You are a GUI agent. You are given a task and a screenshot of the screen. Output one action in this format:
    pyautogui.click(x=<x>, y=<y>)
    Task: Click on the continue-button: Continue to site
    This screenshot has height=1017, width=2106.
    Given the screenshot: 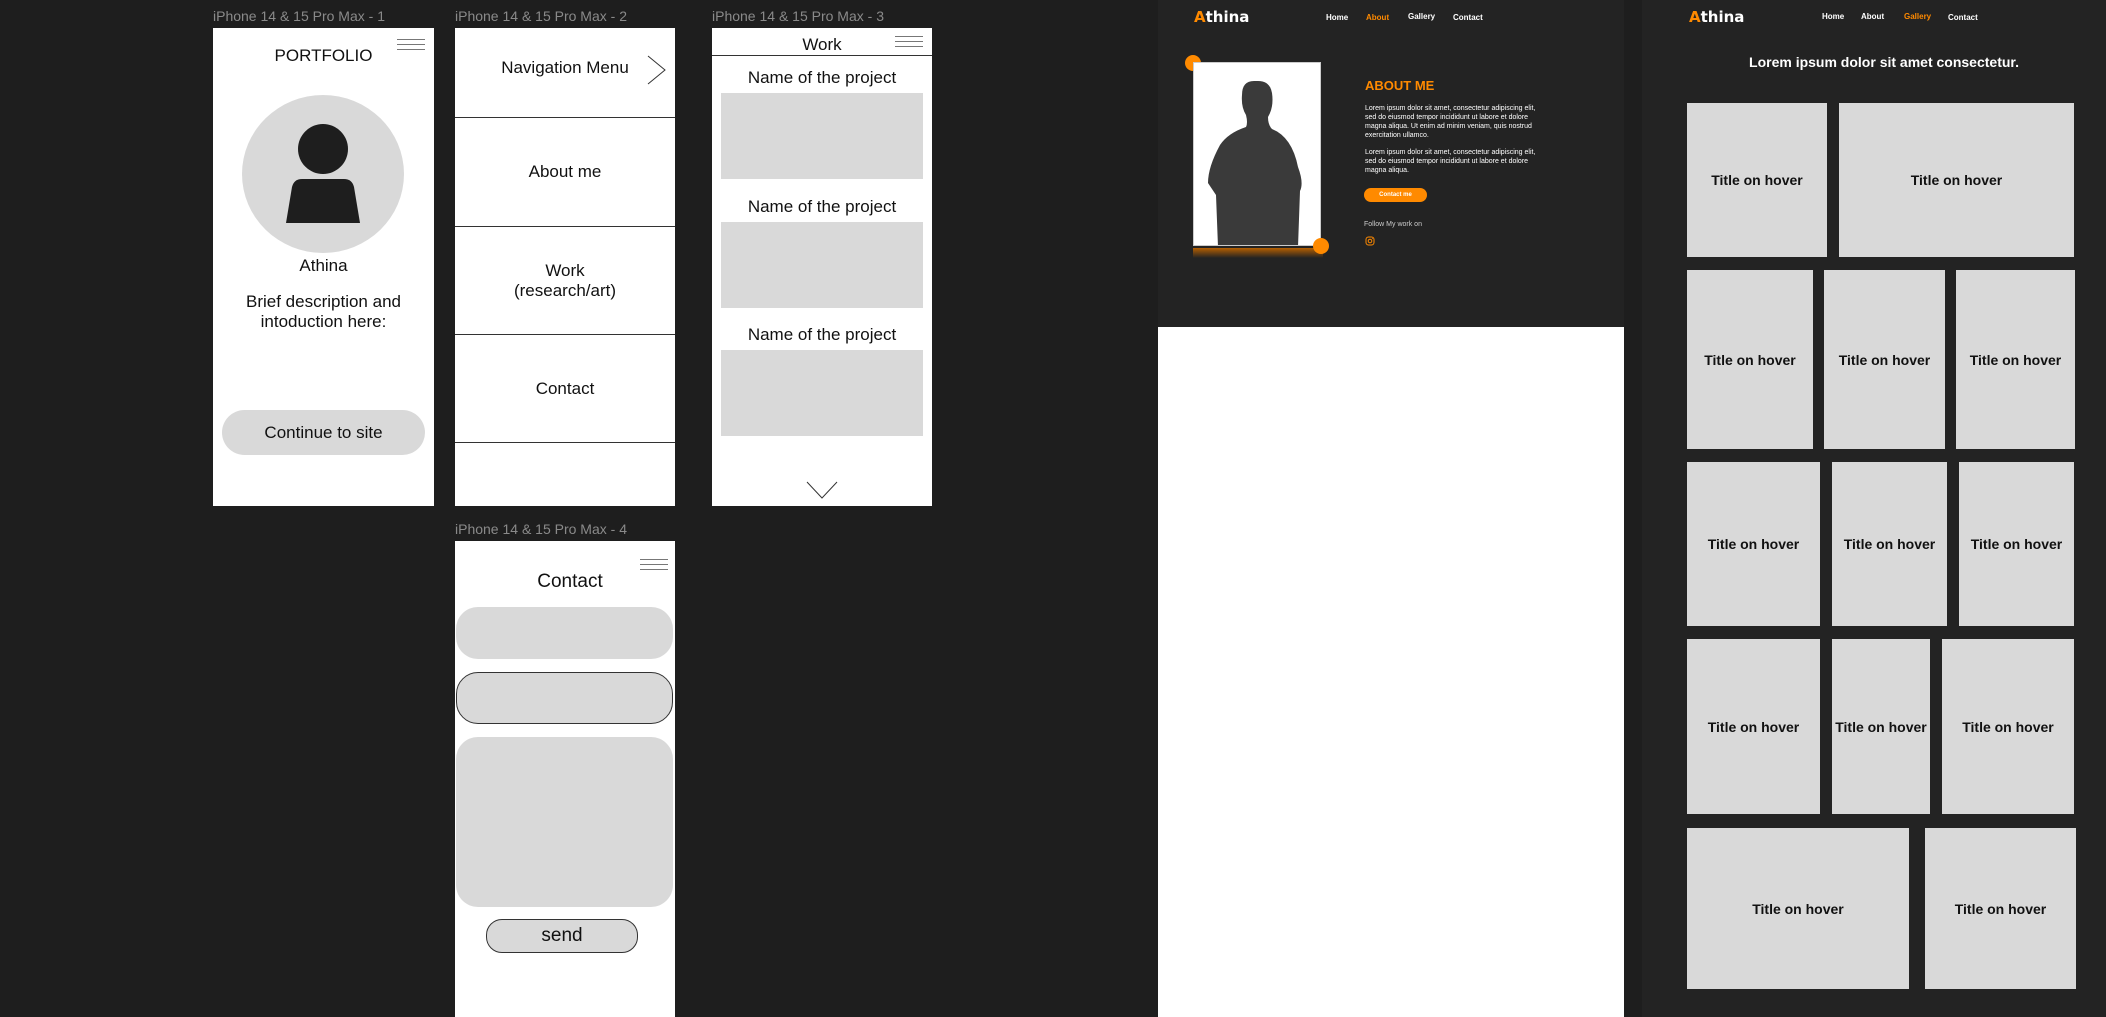 What is the action you would take?
    pyautogui.click(x=323, y=432)
    